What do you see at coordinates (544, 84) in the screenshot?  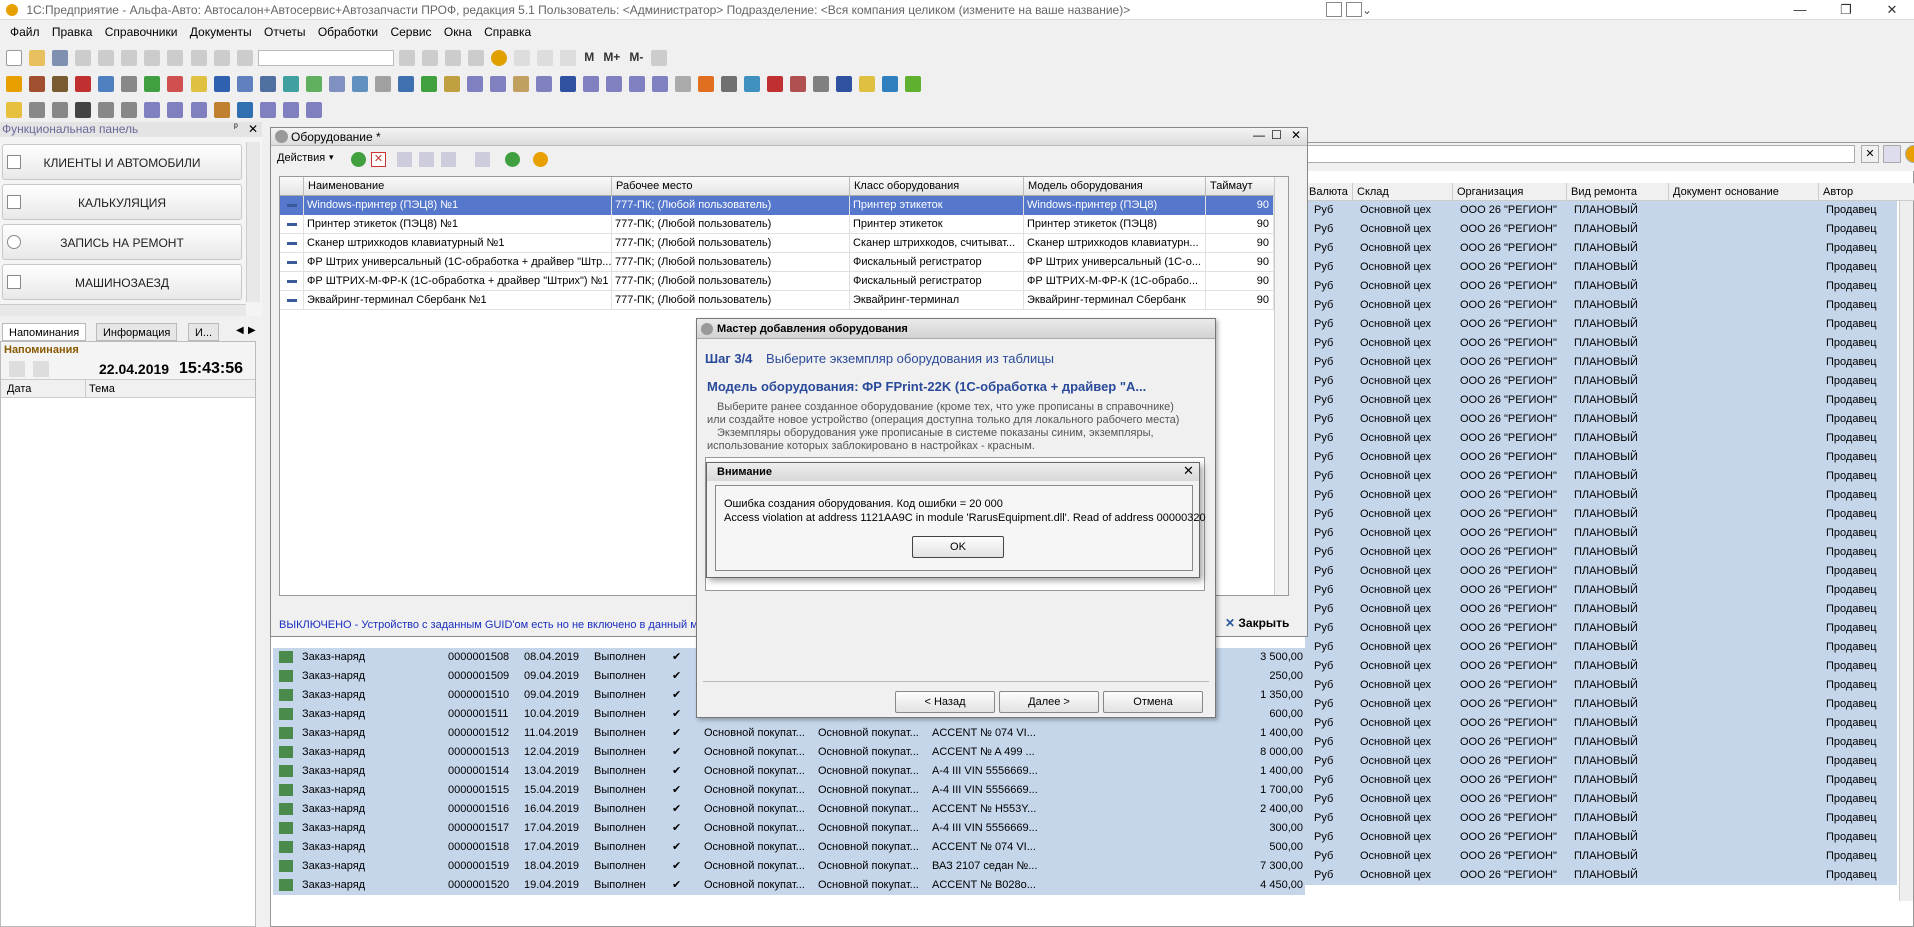 I see `plat-icon` at bounding box center [544, 84].